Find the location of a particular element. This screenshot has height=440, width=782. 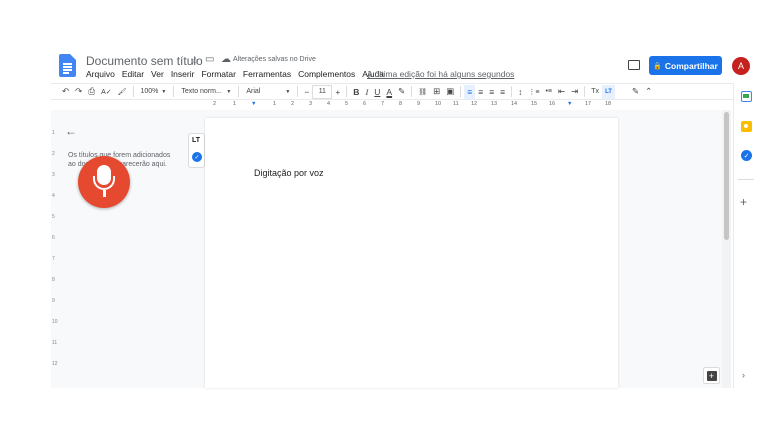

ruler-tick: 15 is located at coordinates (534, 104).